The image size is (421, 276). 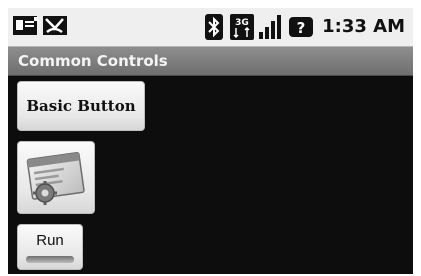 I want to click on notification-icon, so click(x=26, y=28).